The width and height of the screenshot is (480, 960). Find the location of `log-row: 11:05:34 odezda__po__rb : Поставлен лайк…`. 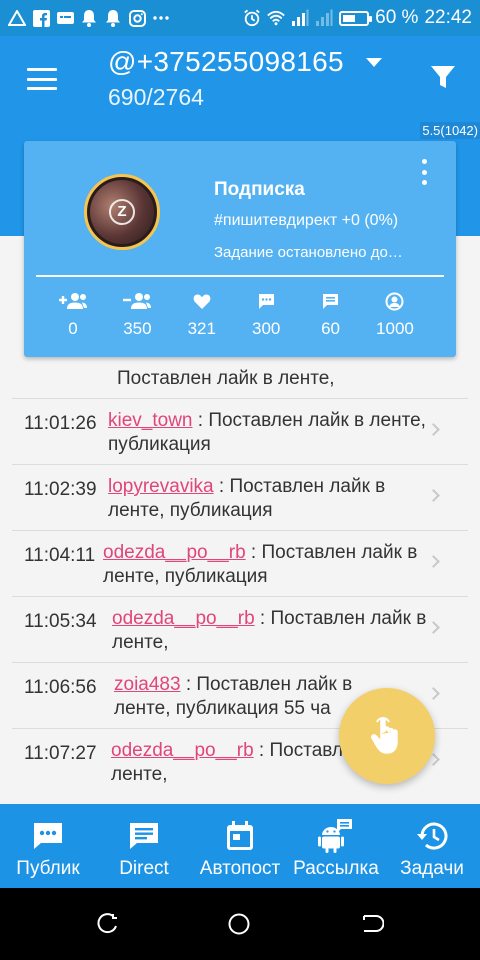

log-row: 11:05:34 odezda__po__rb : Поставлен лайк… is located at coordinates (240, 629).